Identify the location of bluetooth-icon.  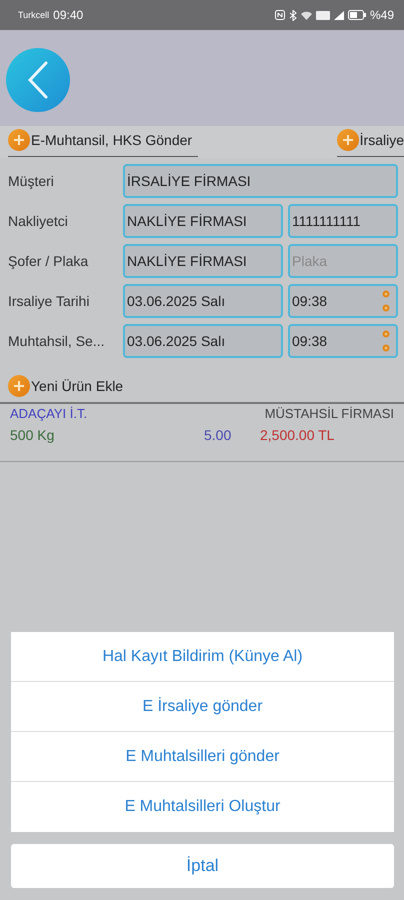
(292, 15).